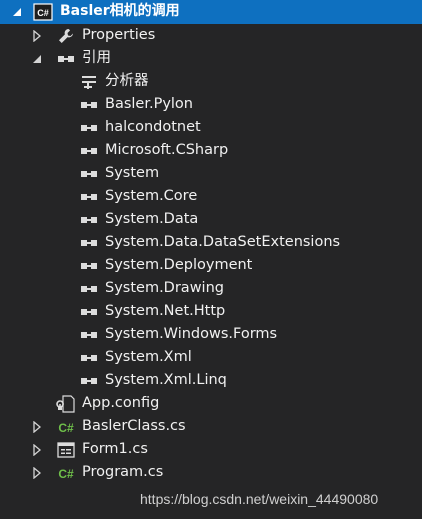  I want to click on reference-item: System.Data.DataSetExtensions, so click(211, 242).